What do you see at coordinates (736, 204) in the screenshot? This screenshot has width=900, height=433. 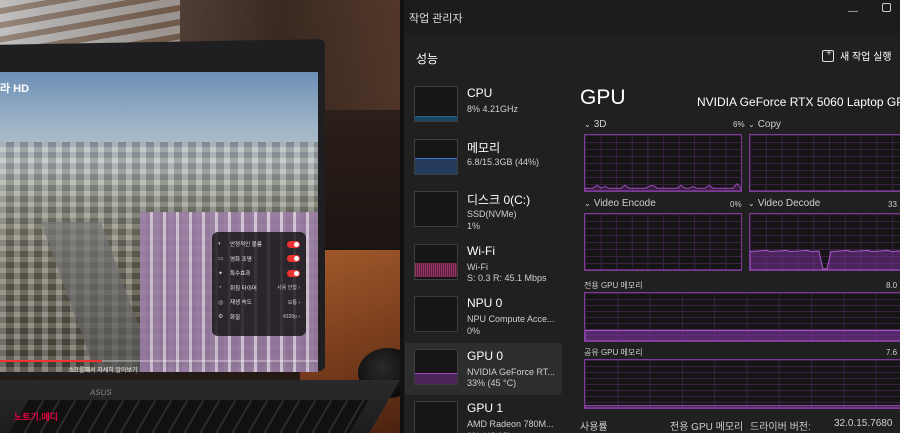 I see `engine-pct-video-encode: 0%` at bounding box center [736, 204].